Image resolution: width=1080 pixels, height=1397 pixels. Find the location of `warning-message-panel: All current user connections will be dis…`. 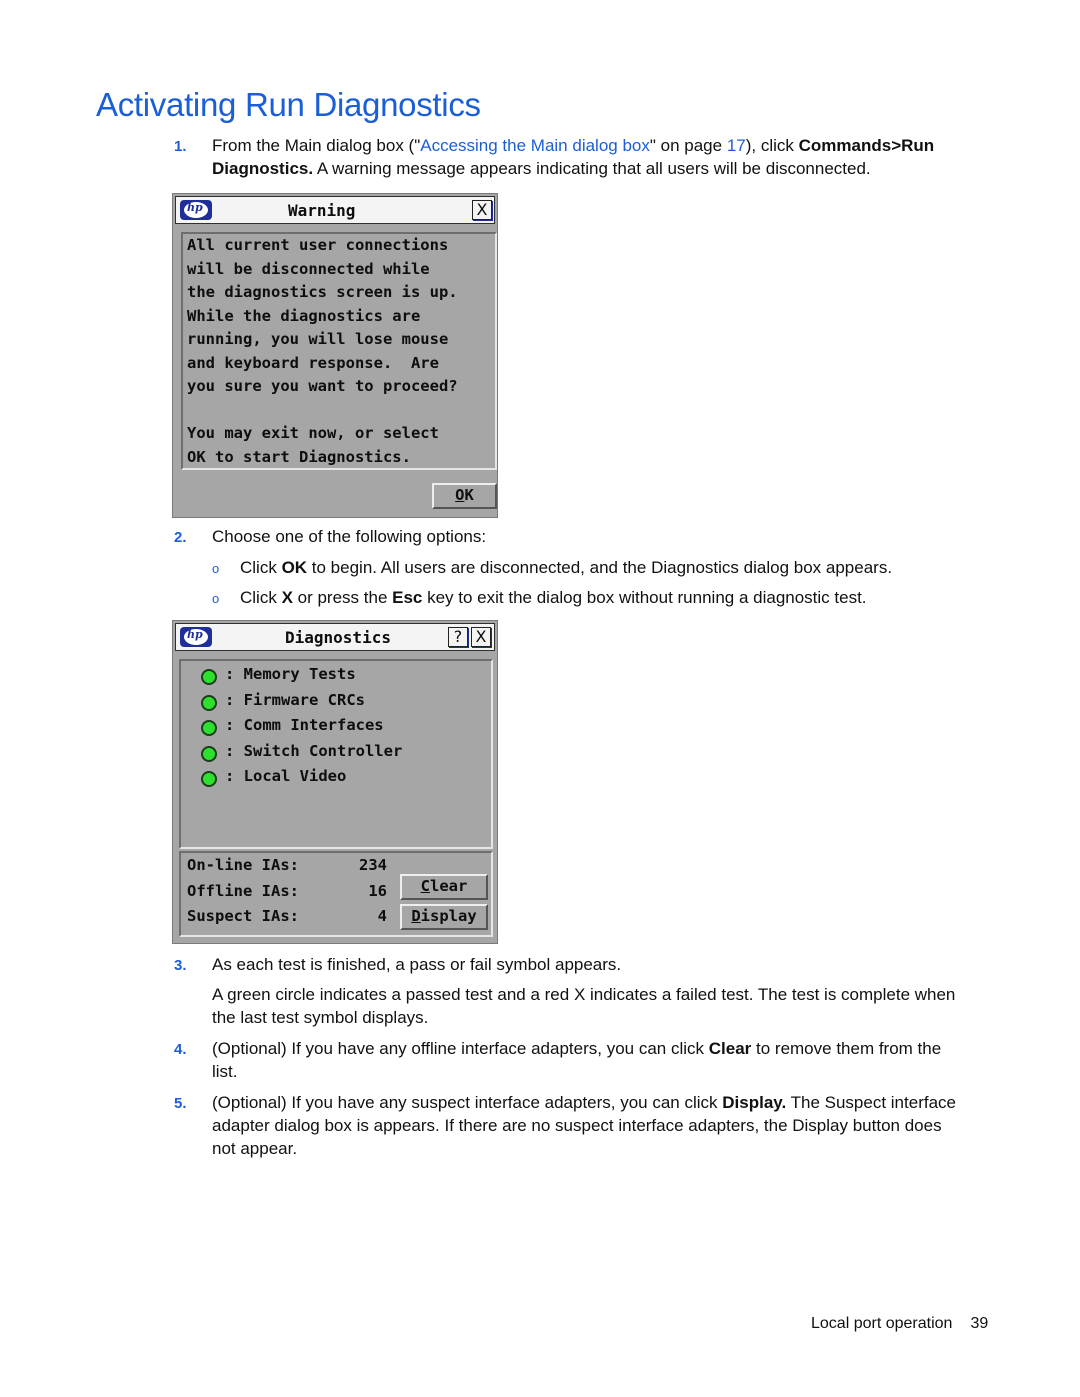

warning-message-panel: All current user connections will be dis… is located at coordinates (339, 351).